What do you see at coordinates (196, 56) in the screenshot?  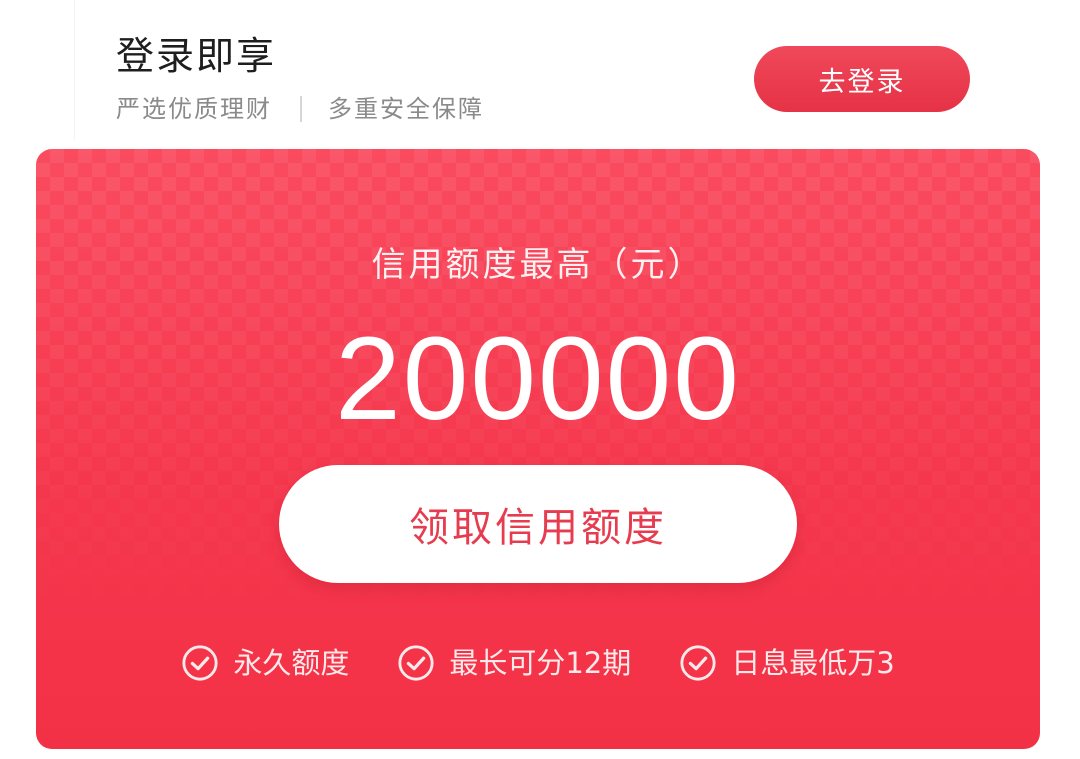 I see `promo-title: 登录即享` at bounding box center [196, 56].